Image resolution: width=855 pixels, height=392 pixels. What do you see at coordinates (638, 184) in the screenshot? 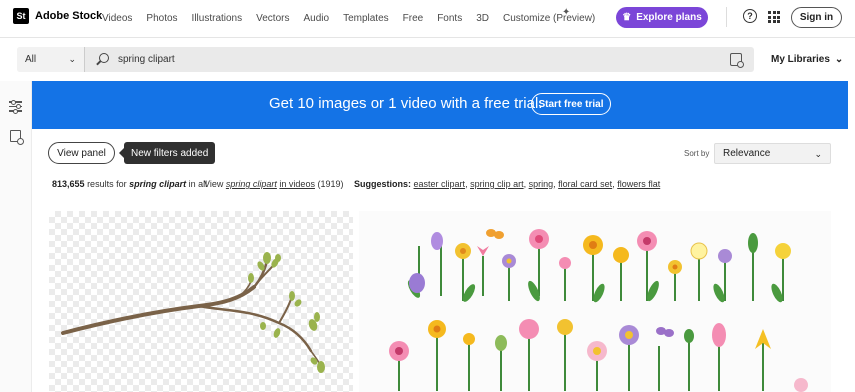
I see `suggestion-link: flowers flat` at bounding box center [638, 184].